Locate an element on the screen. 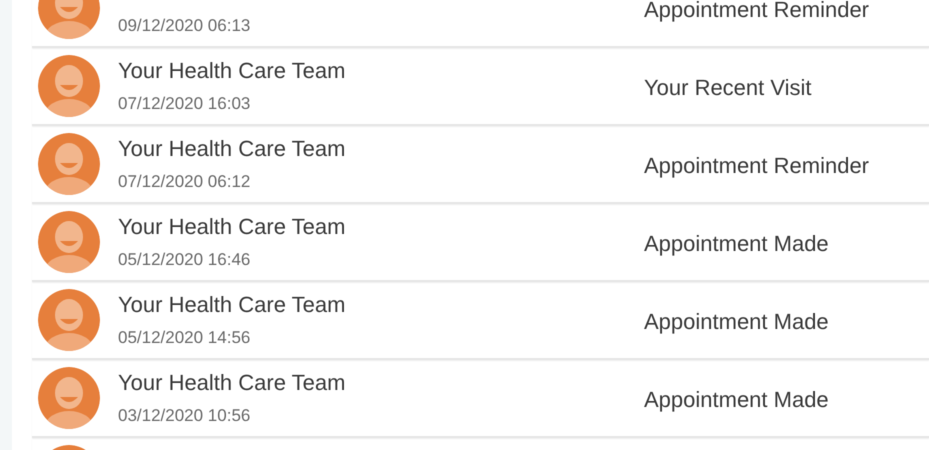 This screenshot has height=450, width=929. message-date: 03/12/2020 10:56 is located at coordinates (185, 416).